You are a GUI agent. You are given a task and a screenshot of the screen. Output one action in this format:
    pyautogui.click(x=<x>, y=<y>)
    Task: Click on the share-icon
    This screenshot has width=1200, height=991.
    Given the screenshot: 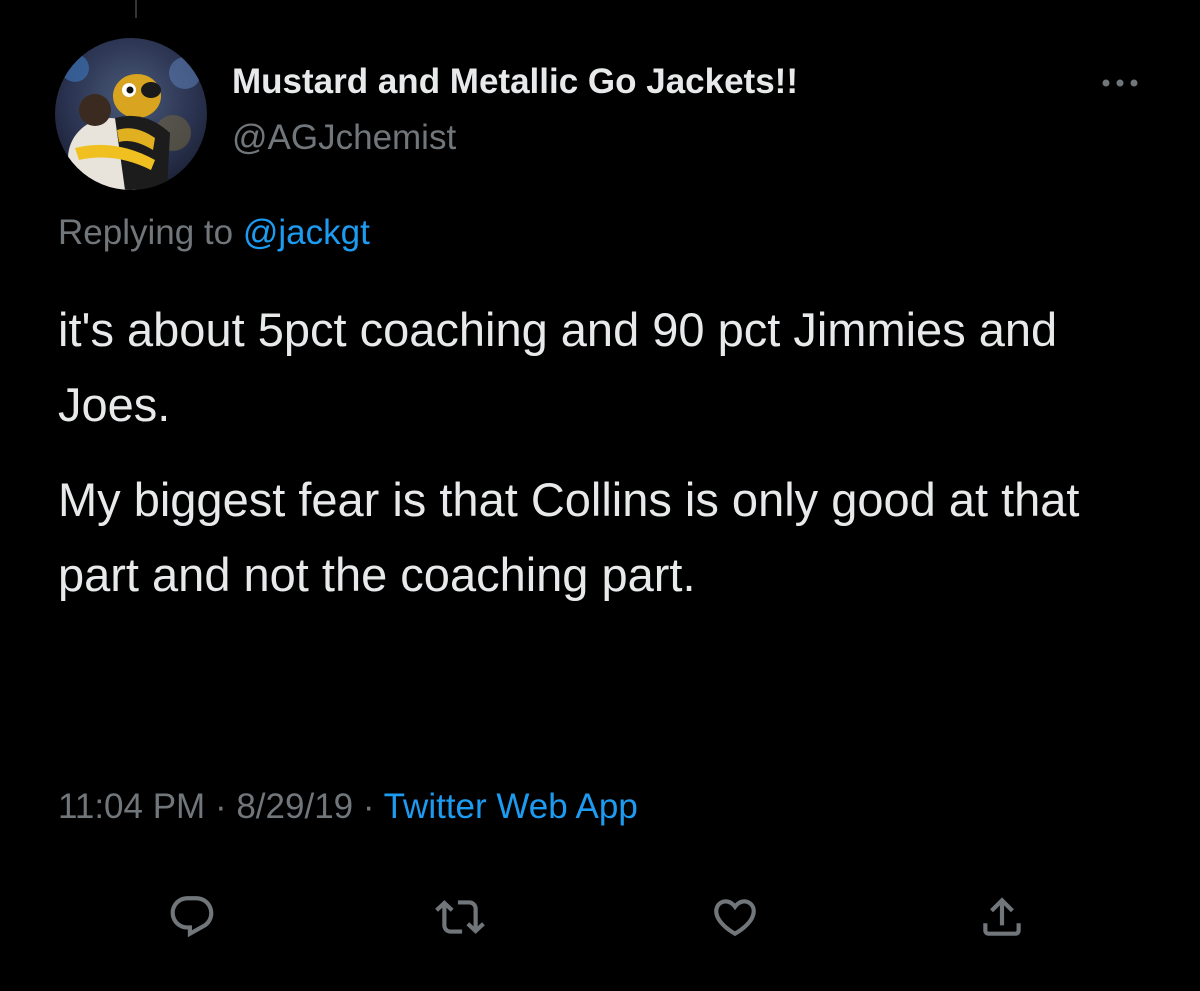 What is the action you would take?
    pyautogui.click(x=1002, y=916)
    